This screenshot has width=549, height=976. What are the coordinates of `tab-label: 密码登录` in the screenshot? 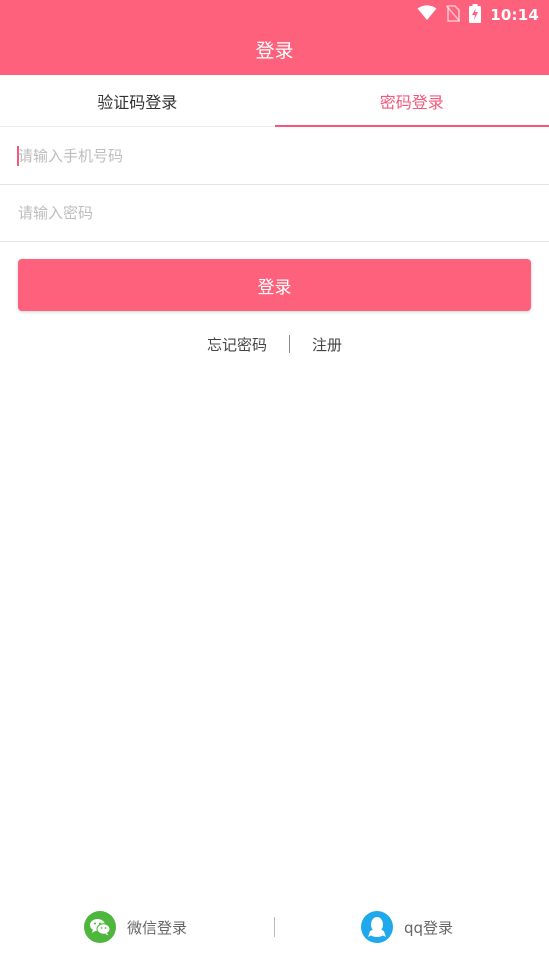 It's located at (411, 102).